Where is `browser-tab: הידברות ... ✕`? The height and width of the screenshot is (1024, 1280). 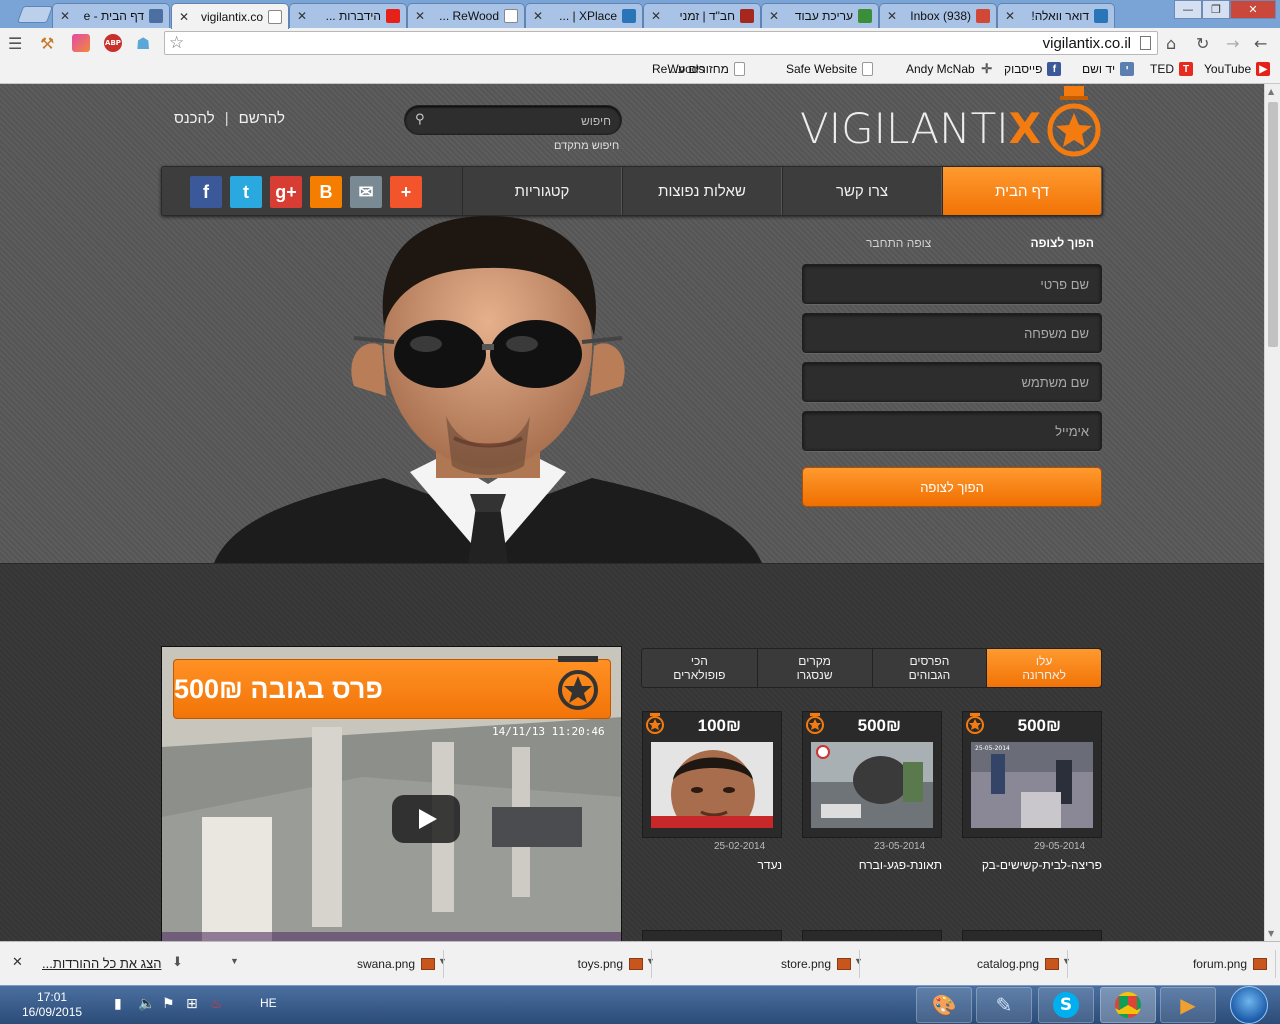 browser-tab: הידברות ... ✕ is located at coordinates (348, 15).